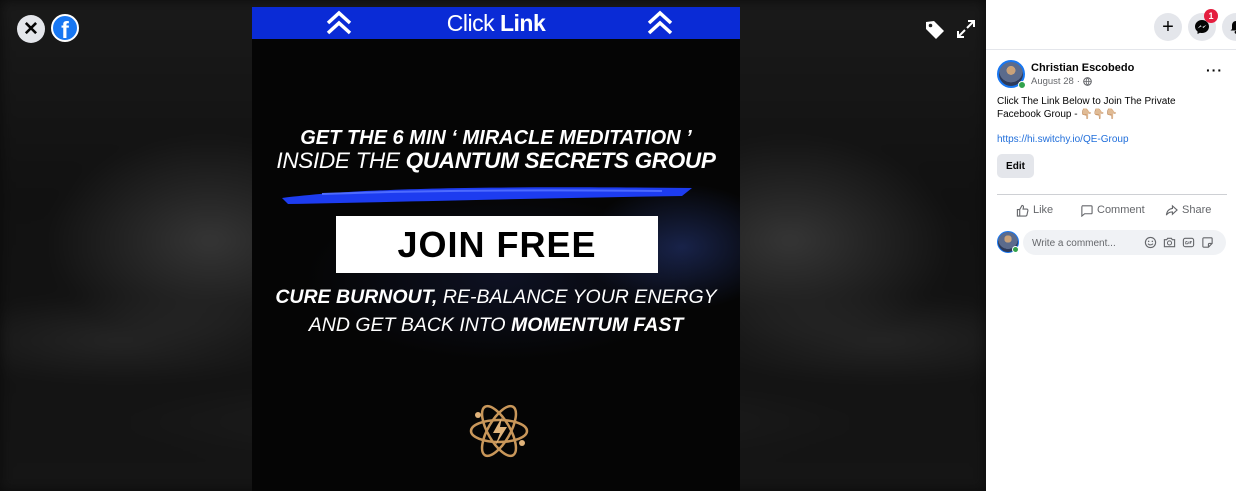 This screenshot has height=491, width=1236. Describe the element at coordinates (1043, 210) in the screenshot. I see `like-label: Like` at that location.